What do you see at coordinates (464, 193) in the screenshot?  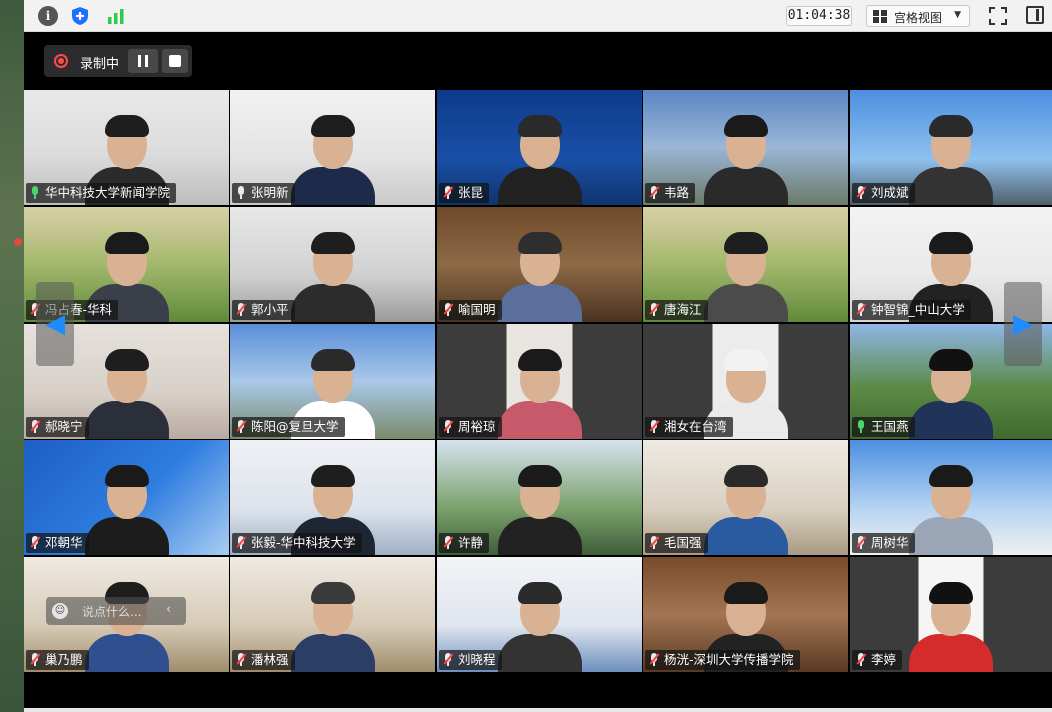 I see `participant-nameplate: 张昆` at bounding box center [464, 193].